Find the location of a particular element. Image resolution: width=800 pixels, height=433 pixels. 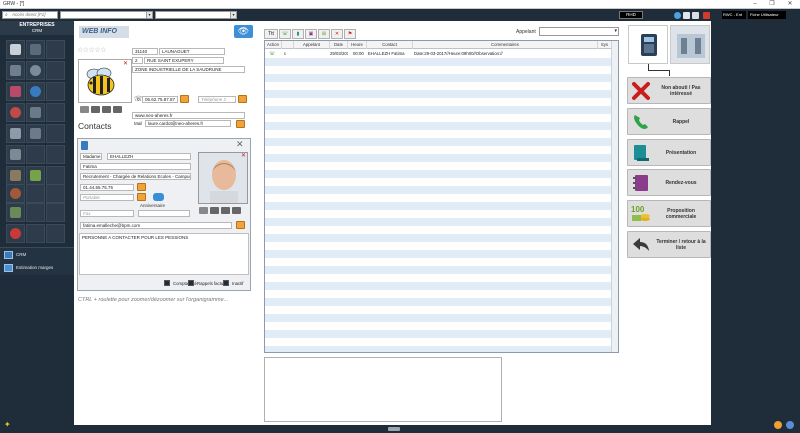

remove-logo-icon: ✕ is located at coordinates (126, 64).